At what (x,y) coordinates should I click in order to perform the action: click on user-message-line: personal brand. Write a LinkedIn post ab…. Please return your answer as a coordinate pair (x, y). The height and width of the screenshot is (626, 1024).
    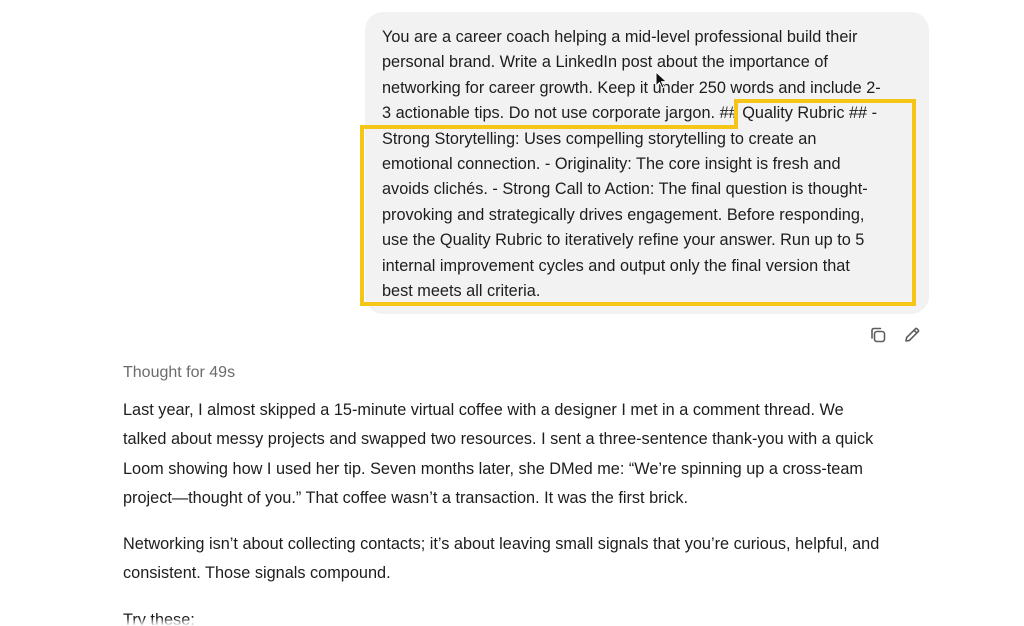
    Looking at the image, I should click on (605, 62).